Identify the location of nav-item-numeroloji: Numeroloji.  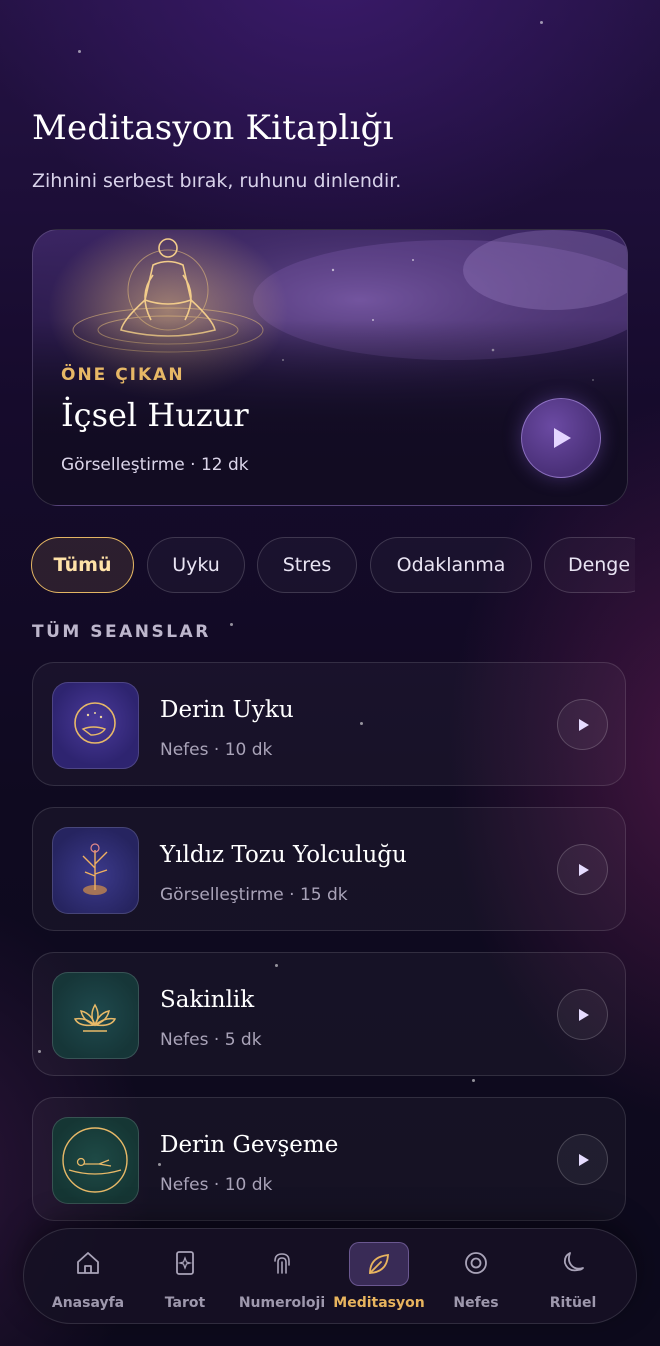
(282, 1277).